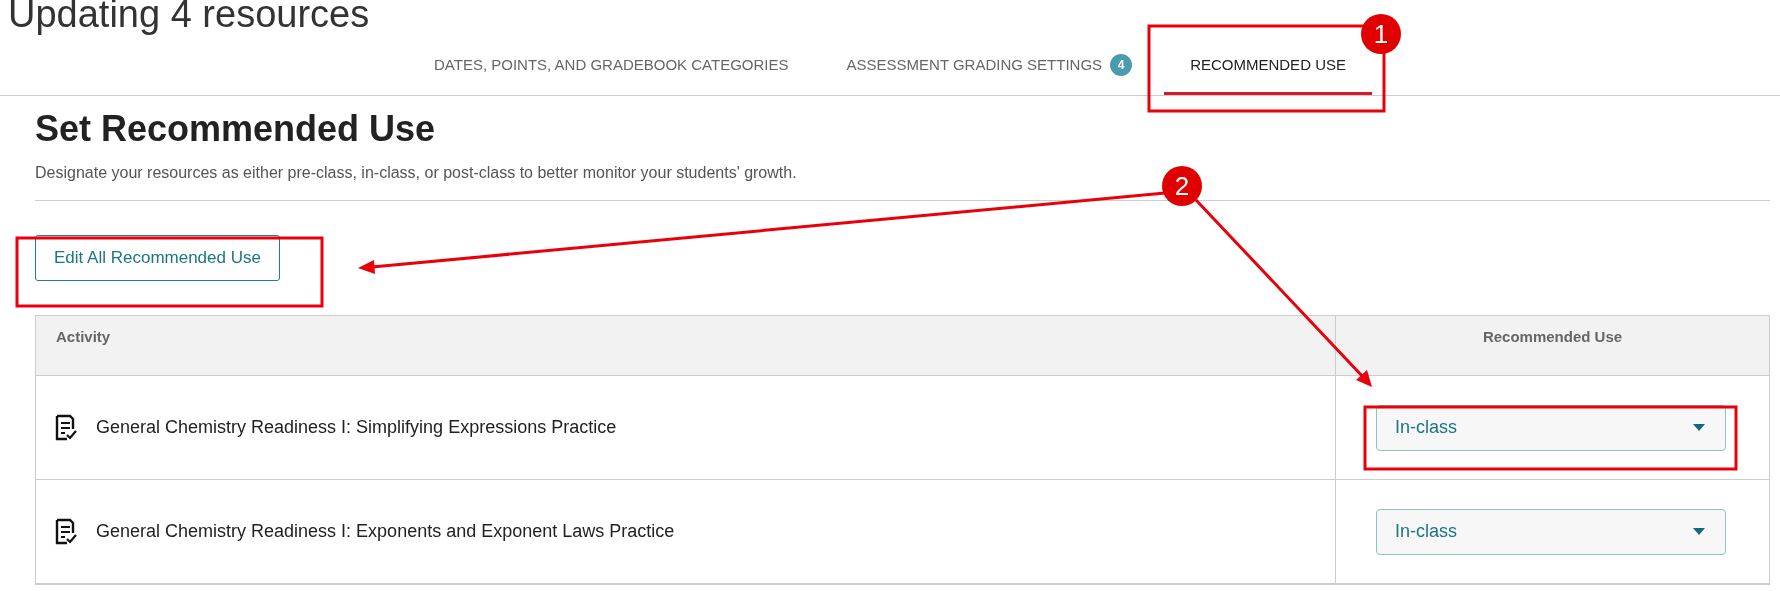 This screenshot has height=591, width=1780. I want to click on number-badge: 1, so click(1381, 34).